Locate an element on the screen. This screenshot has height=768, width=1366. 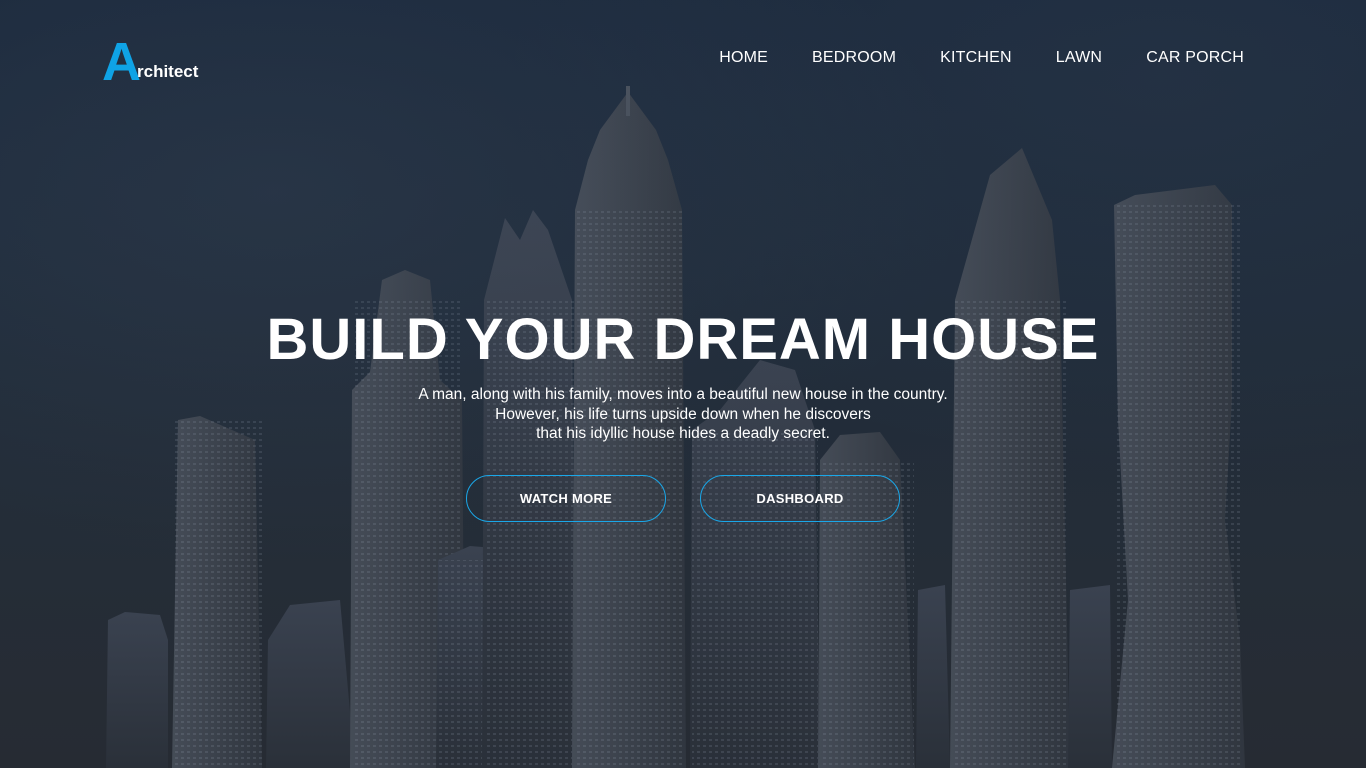
hero-title: BUILD YOUR DREAM HOUSE is located at coordinates (683, 339).